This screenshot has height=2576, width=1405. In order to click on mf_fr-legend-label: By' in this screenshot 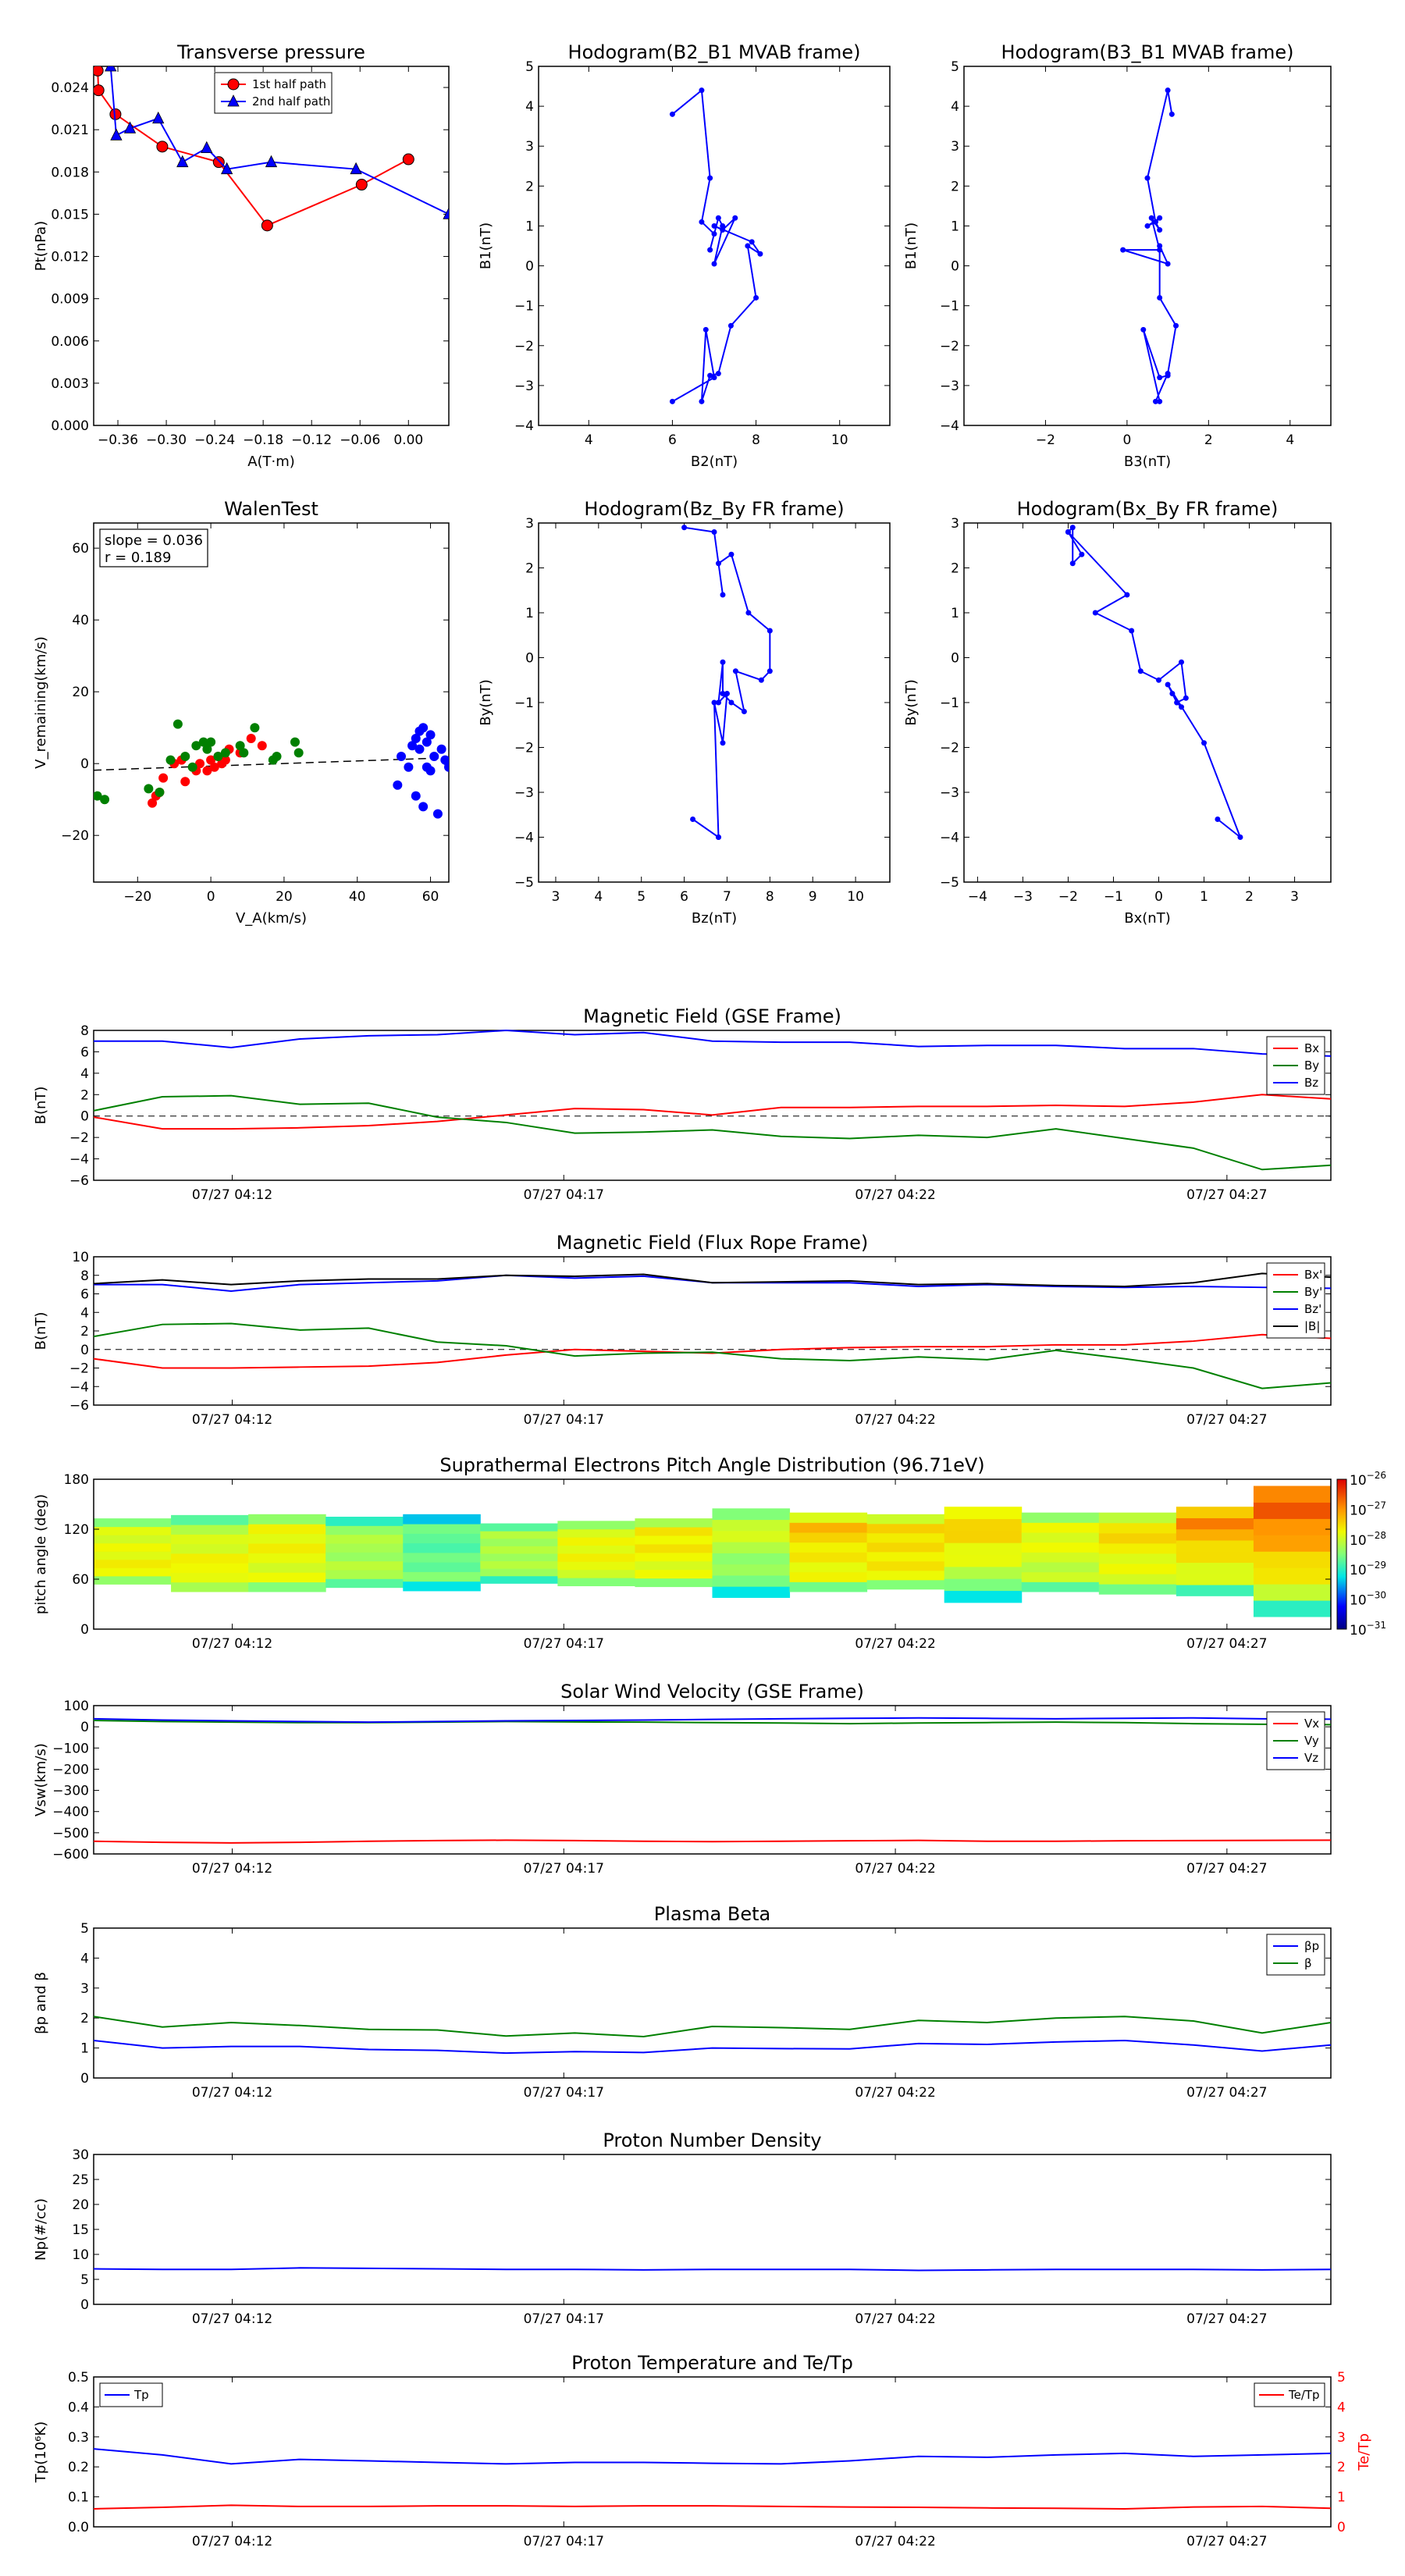, I will do `click(1313, 1292)`.